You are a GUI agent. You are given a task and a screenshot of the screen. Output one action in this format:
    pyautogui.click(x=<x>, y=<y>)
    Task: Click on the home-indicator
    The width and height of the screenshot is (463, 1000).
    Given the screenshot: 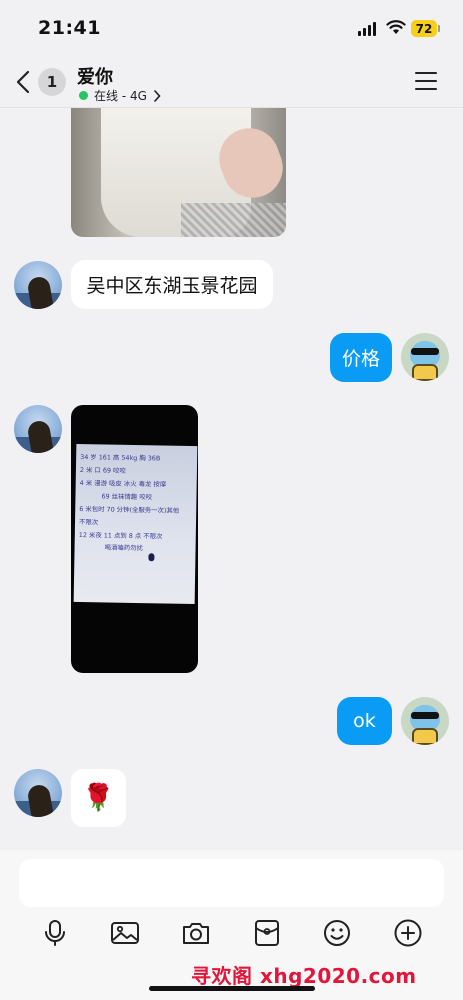 What is the action you would take?
    pyautogui.click(x=232, y=988)
    